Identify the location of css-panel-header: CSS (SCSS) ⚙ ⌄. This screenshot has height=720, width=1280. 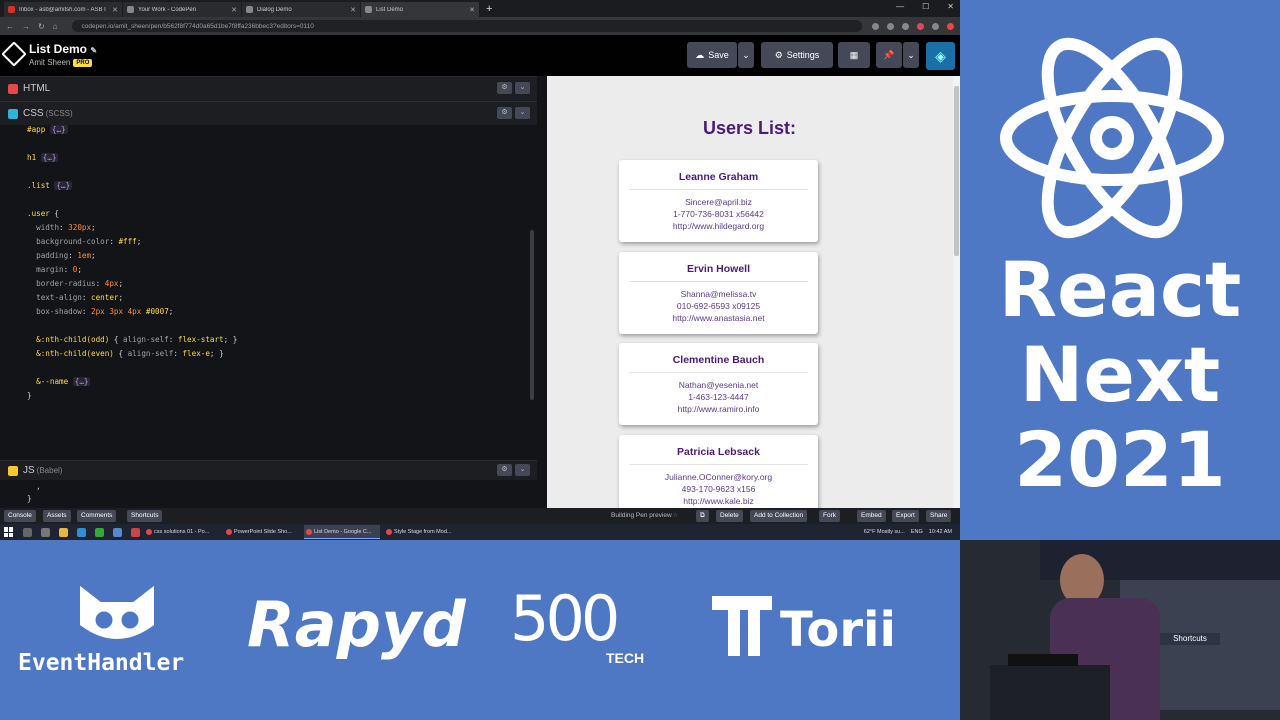
(268, 113).